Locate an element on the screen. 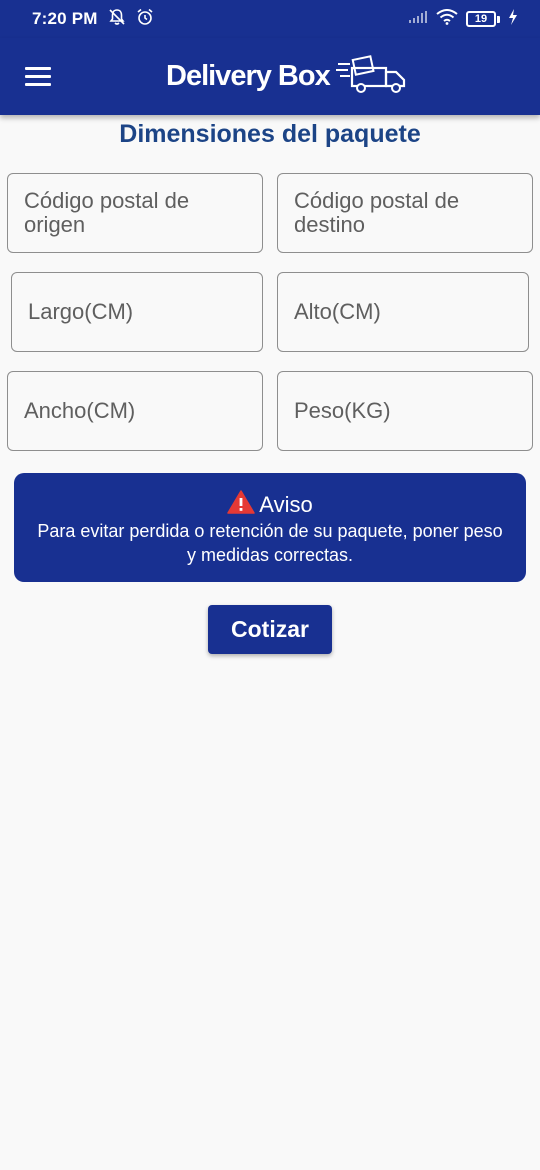 This screenshot has width=540, height=1170. battery-icon: 19 is located at coordinates (483, 19).